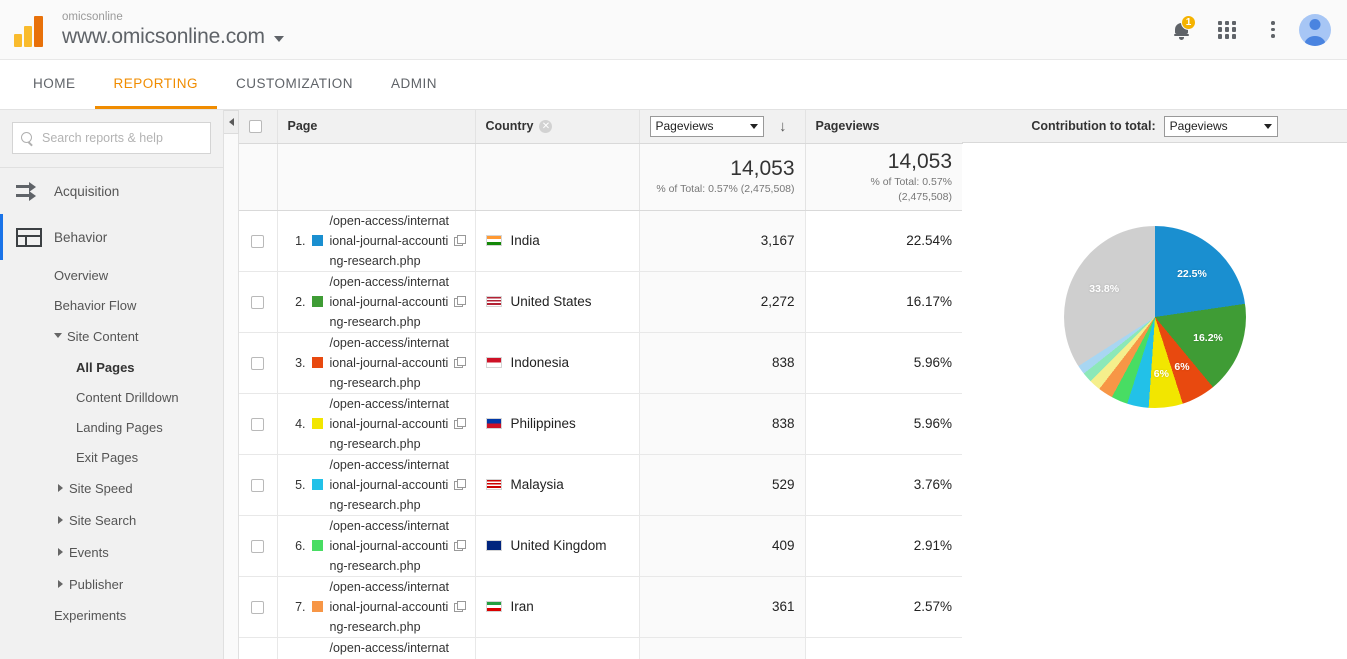 The image size is (1347, 659). What do you see at coordinates (294, 84) in the screenshot?
I see `tab-customization: CUSTOMIZATION` at bounding box center [294, 84].